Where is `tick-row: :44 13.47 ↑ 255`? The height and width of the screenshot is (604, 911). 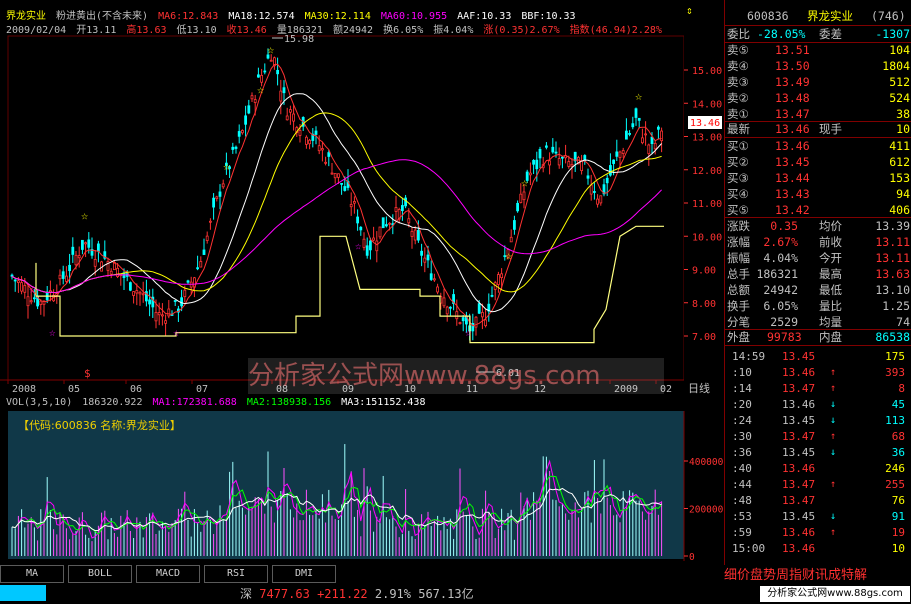
tick-row: :44 13.47 ↑ 255 is located at coordinates (817, 485).